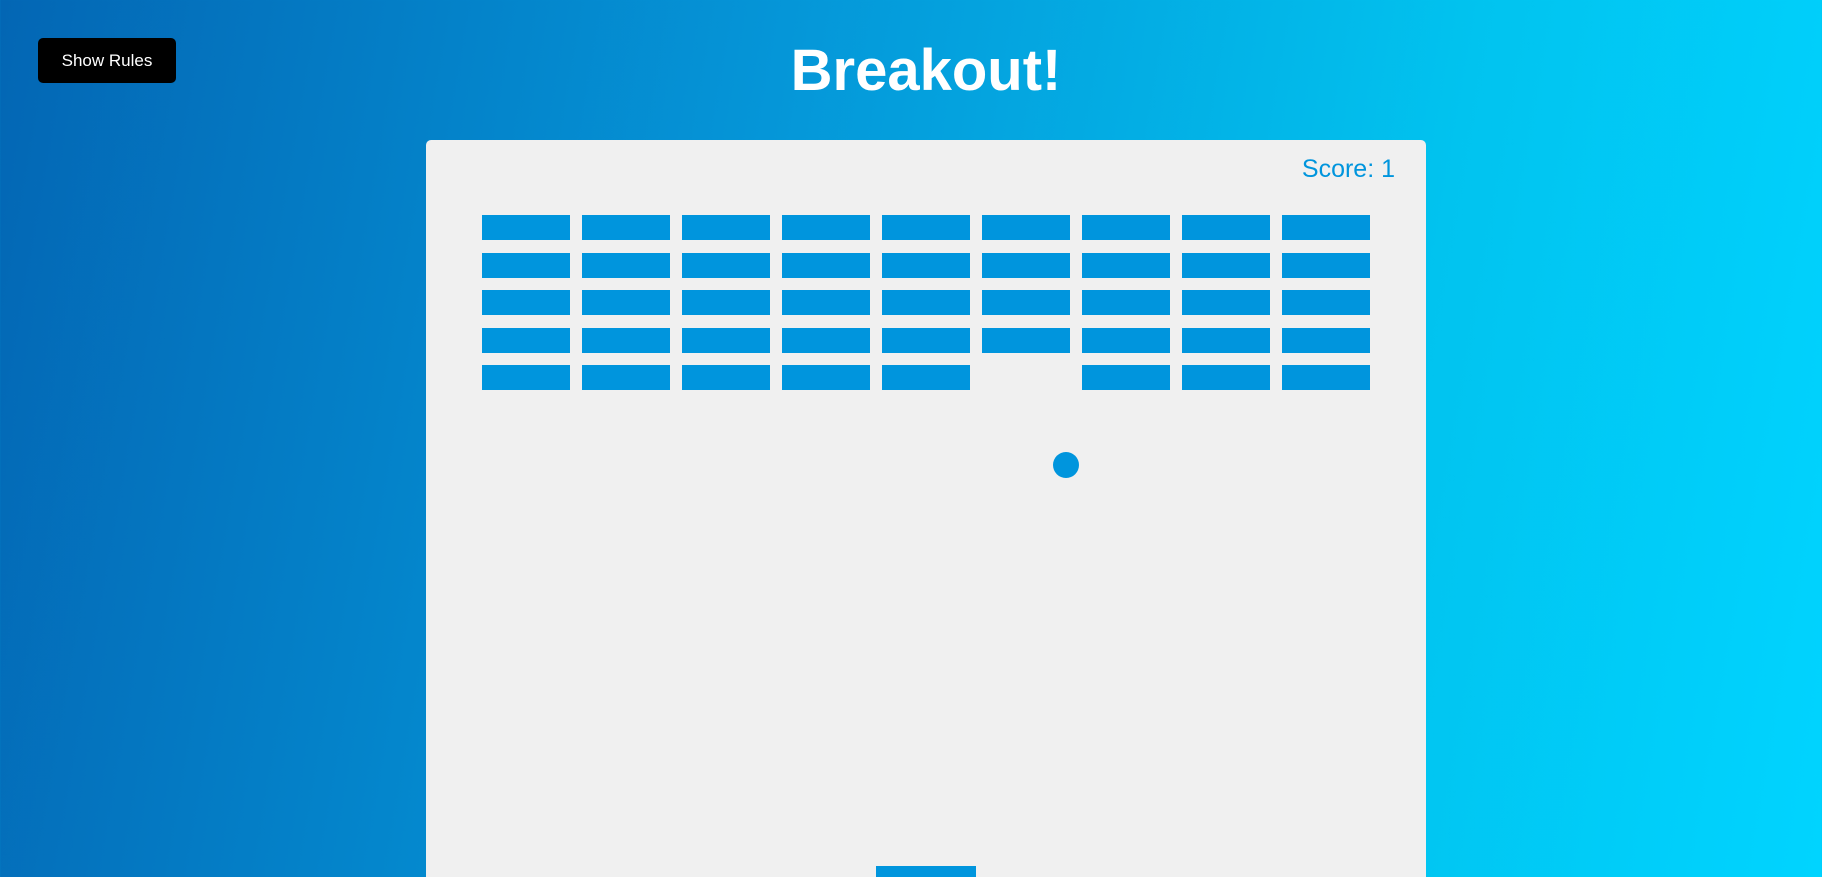  What do you see at coordinates (926, 871) in the screenshot?
I see `paddle` at bounding box center [926, 871].